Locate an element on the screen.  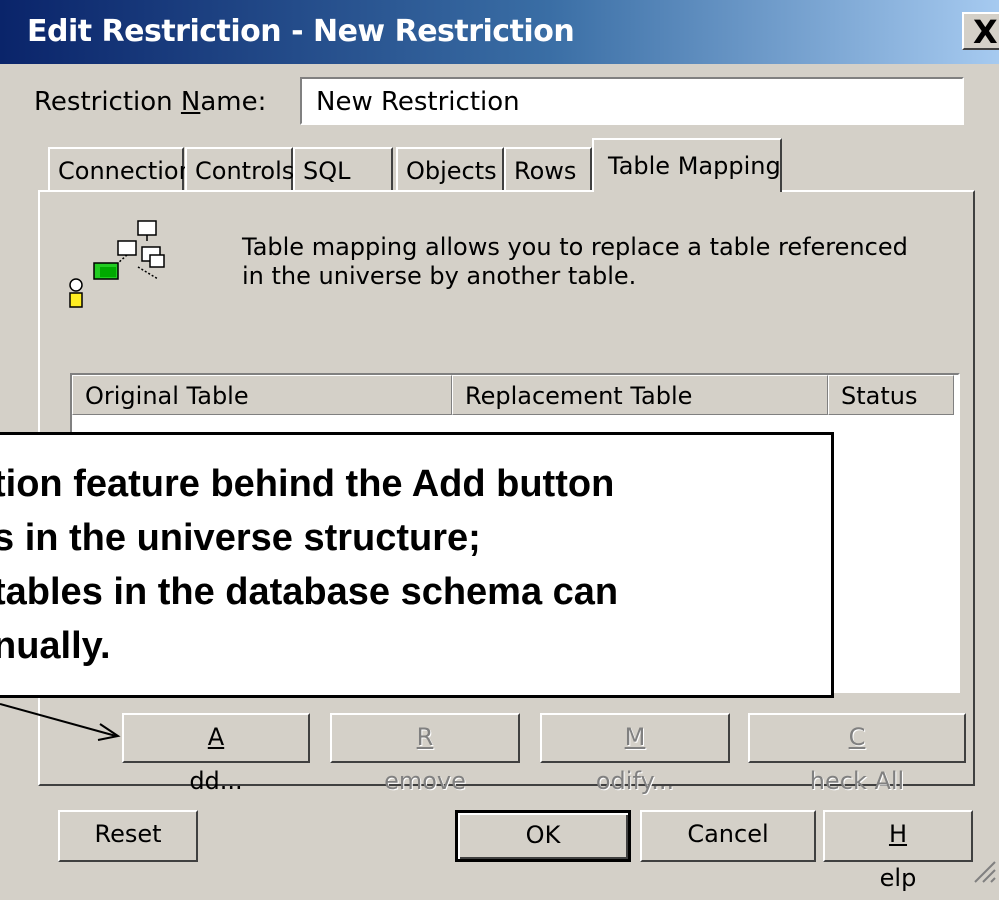
tab-label: Rows is located at coordinates (545, 171).